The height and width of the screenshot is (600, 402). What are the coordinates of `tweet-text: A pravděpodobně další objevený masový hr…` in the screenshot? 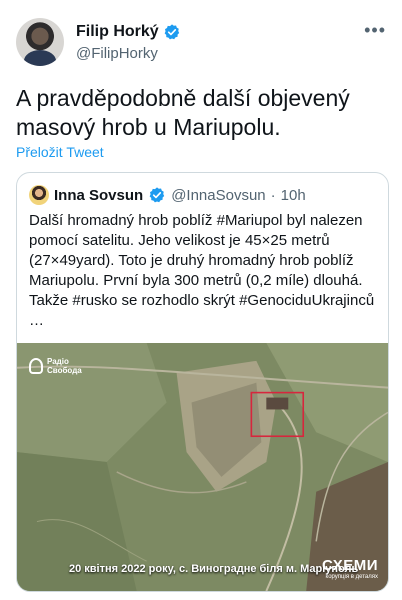 It's located at (183, 112).